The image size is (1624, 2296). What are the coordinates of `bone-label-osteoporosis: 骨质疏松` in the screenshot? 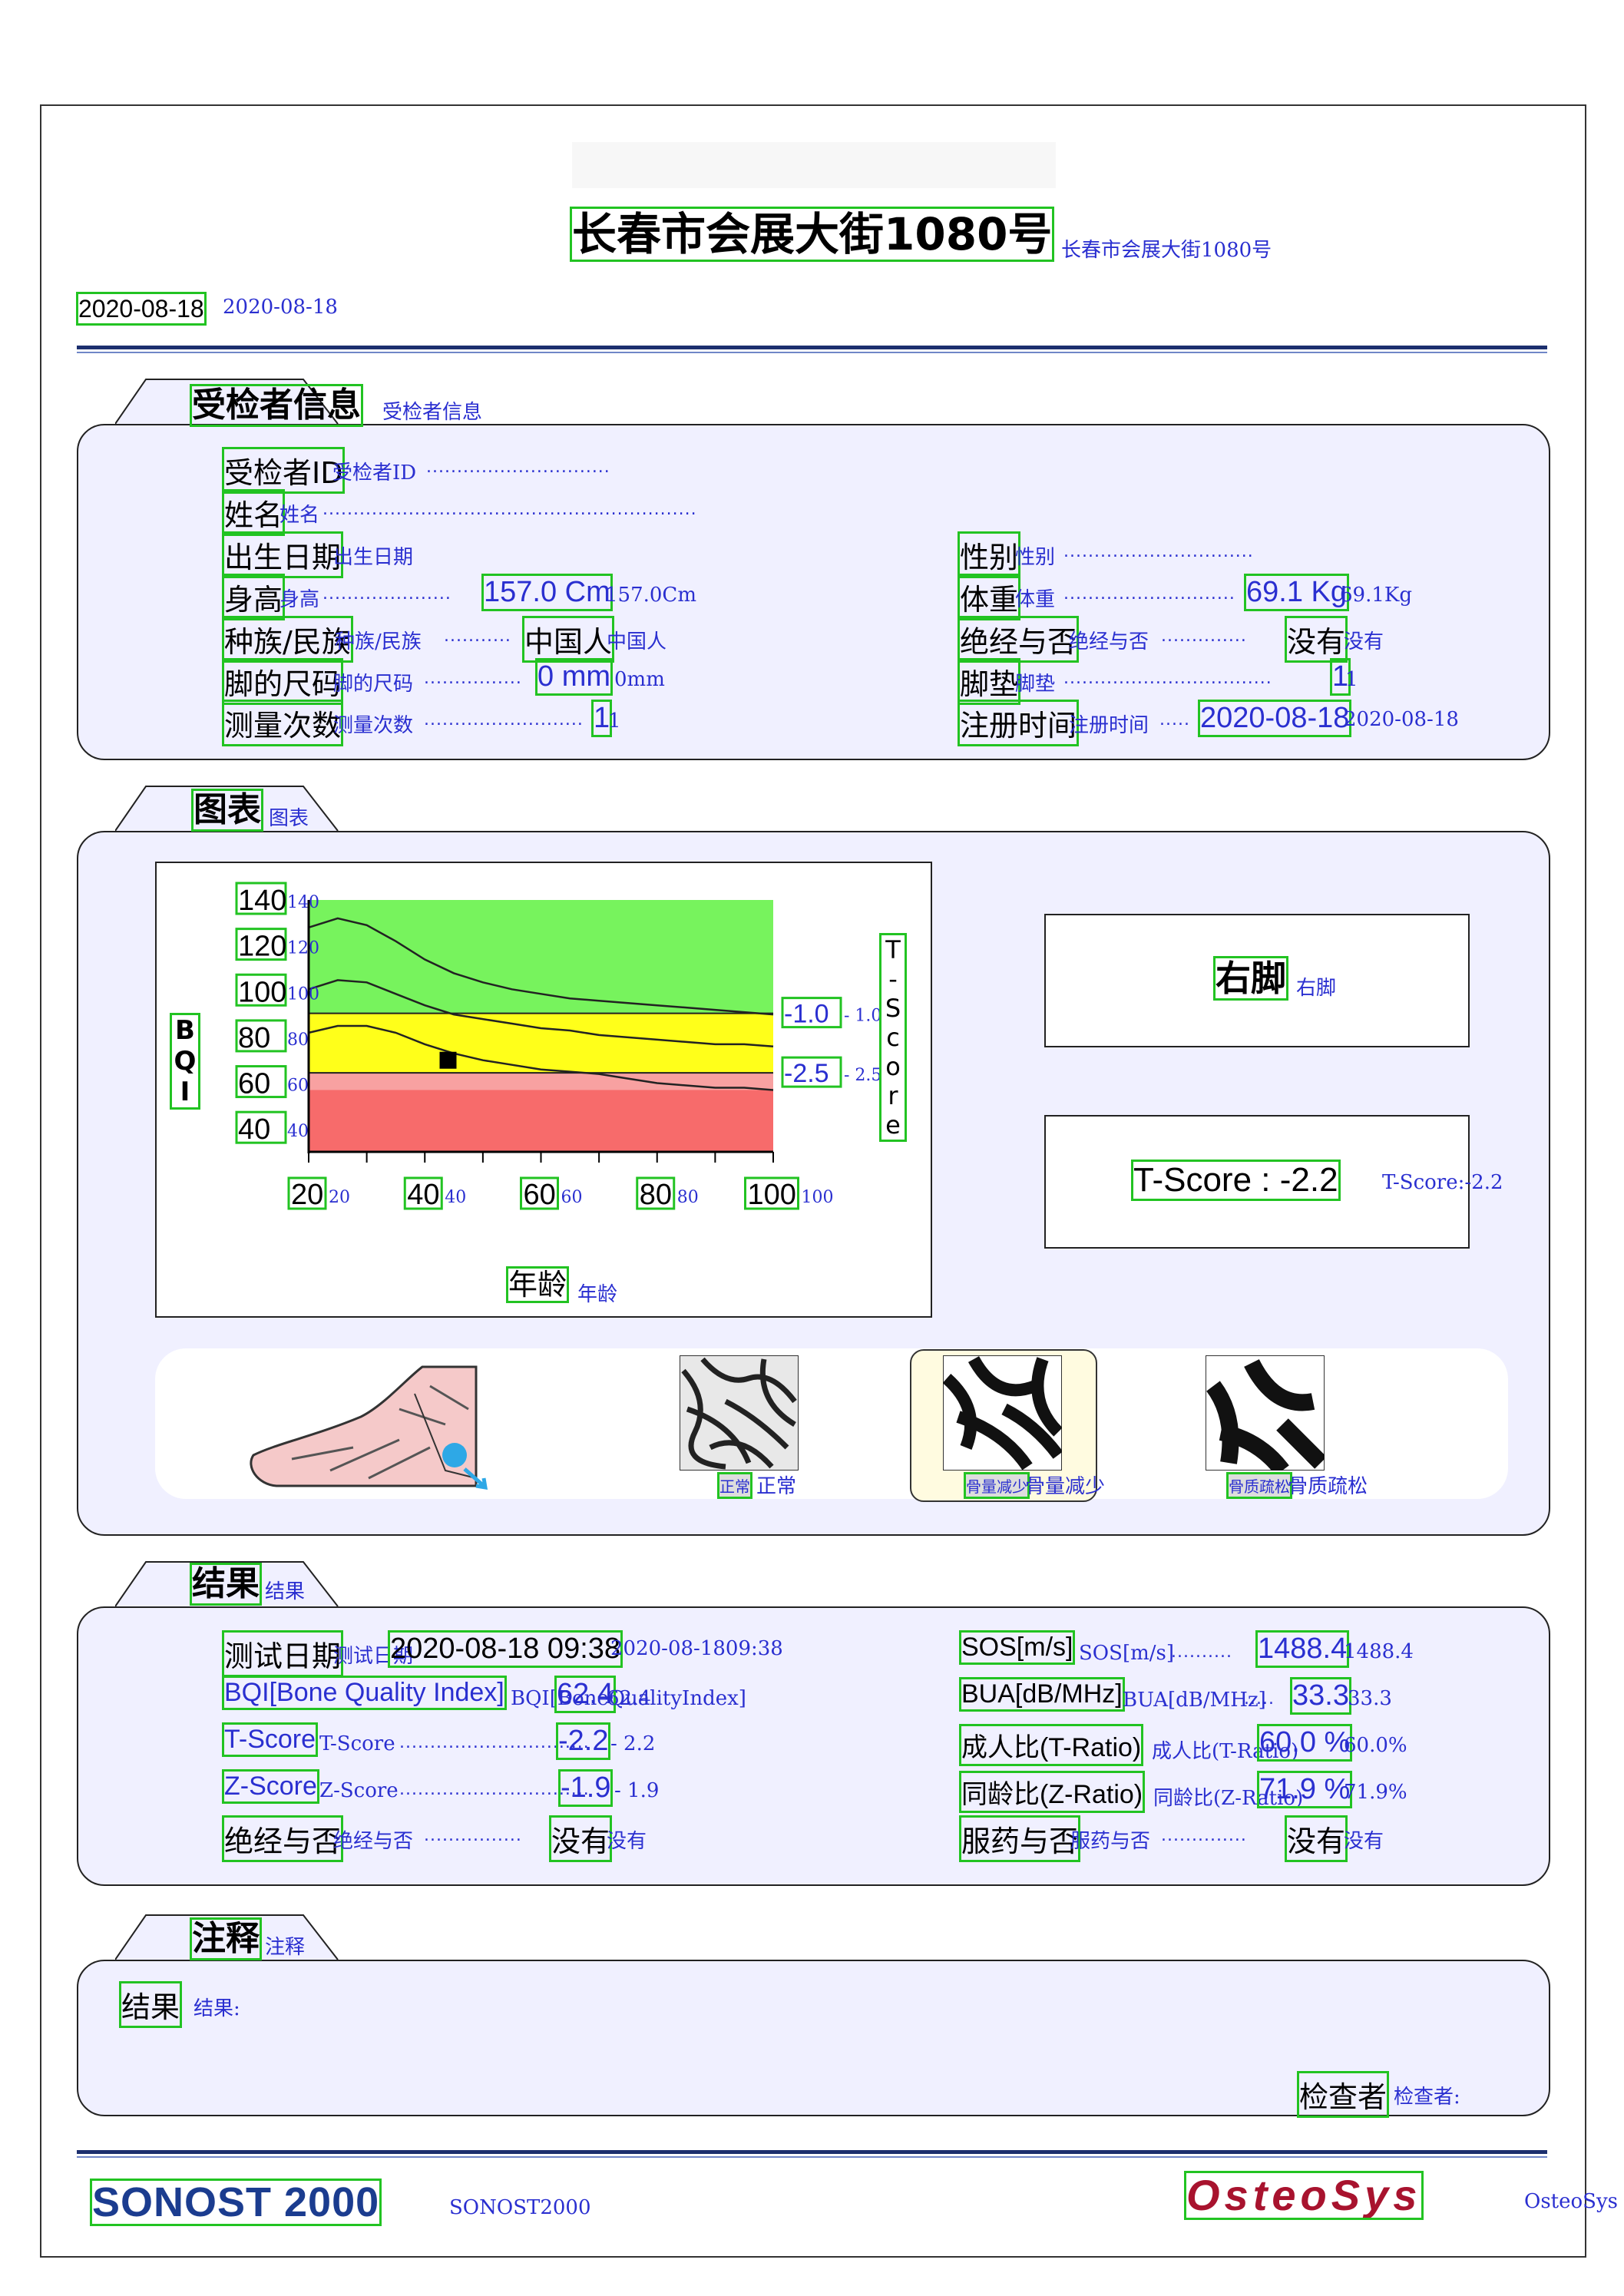 It's located at (1259, 1485).